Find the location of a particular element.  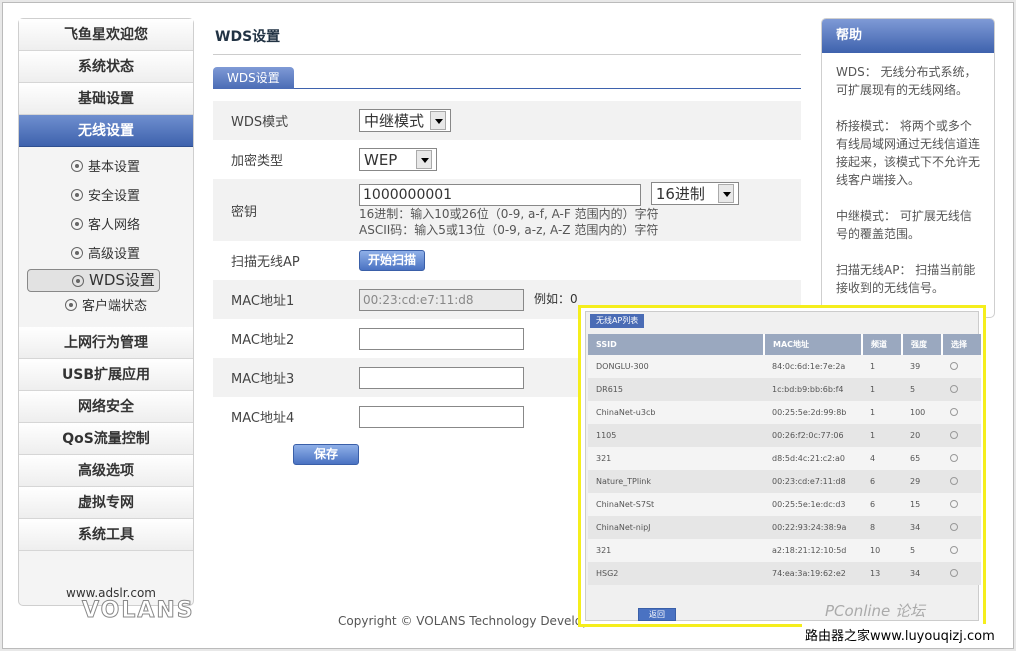

ap-mac: 84:0c:6d:1e:7e:2a is located at coordinates (813, 366).